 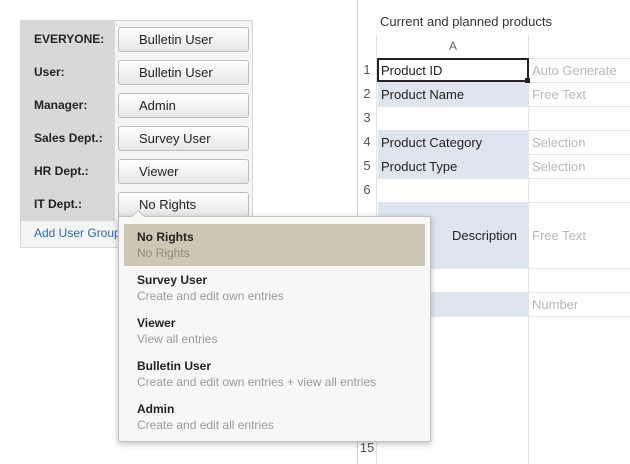 I want to click on cell-a2: Product Name, so click(x=453, y=94).